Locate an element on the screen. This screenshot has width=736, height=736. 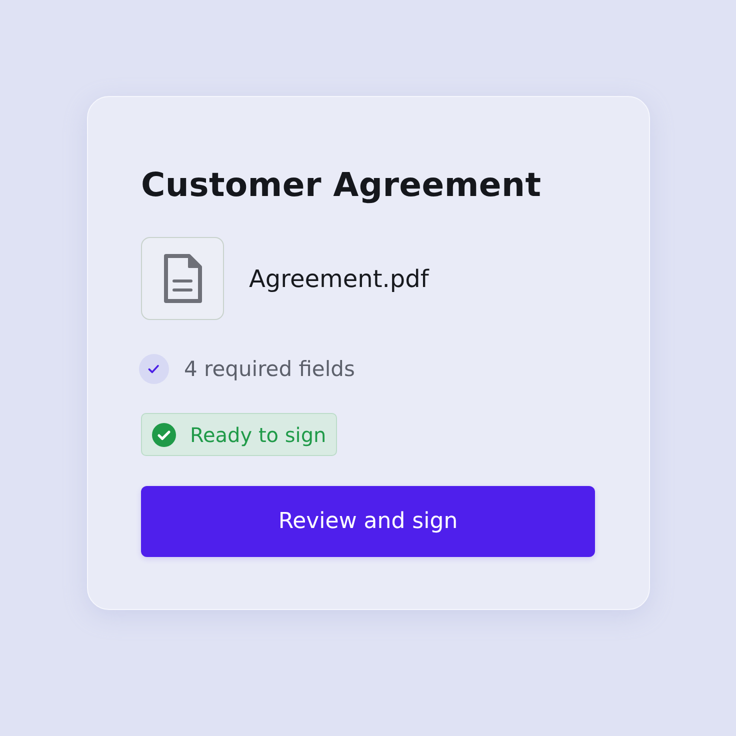
requirement-text: 4 required fields is located at coordinates (269, 369).